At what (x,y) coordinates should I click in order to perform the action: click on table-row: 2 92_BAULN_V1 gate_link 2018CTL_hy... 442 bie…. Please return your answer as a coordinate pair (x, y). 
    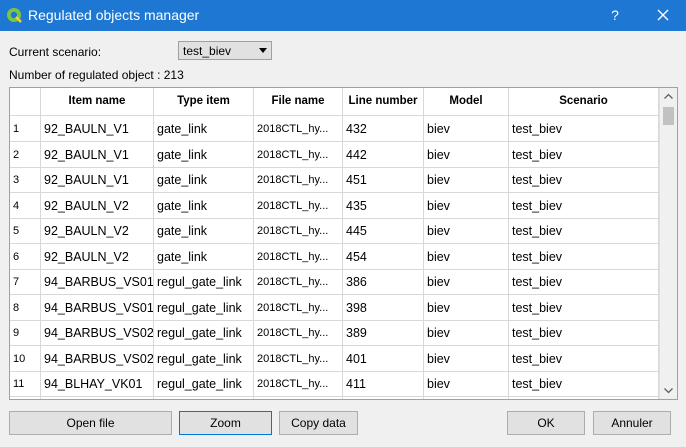
    Looking at the image, I should click on (334, 154).